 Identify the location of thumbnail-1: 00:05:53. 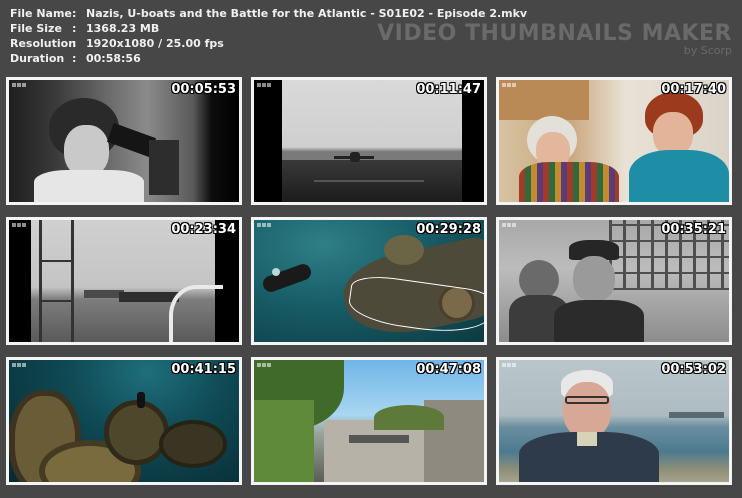
(124, 141).